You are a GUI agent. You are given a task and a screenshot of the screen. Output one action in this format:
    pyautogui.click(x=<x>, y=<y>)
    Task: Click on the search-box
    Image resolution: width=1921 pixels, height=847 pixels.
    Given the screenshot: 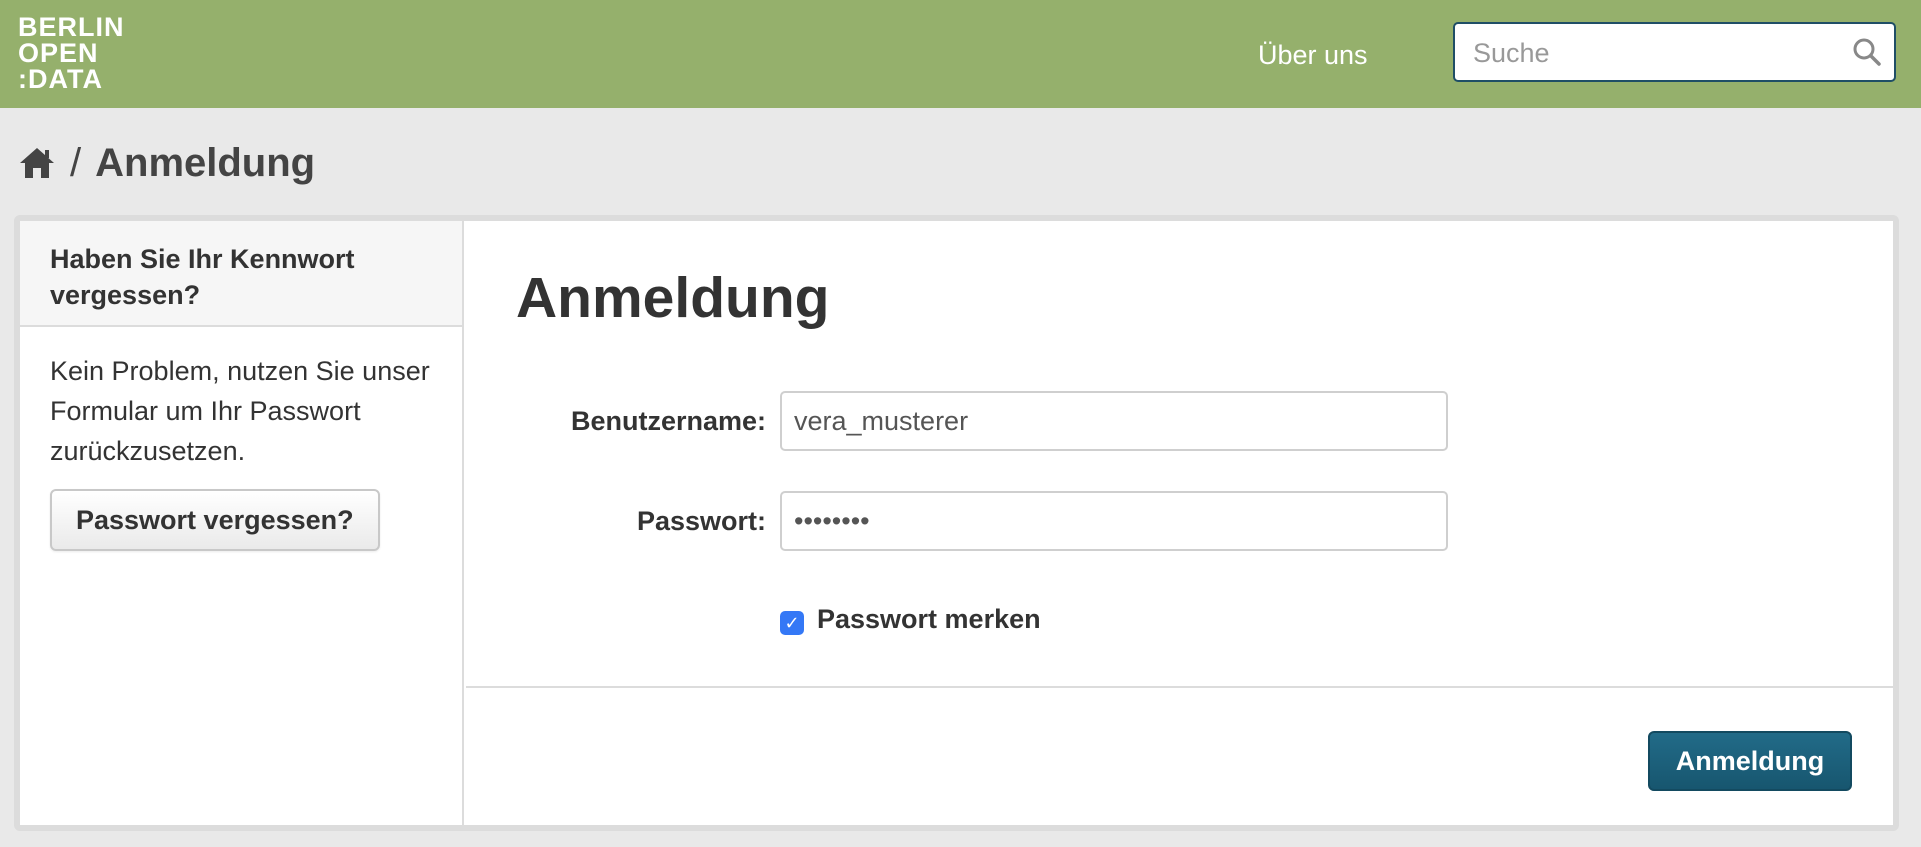 What is the action you would take?
    pyautogui.click(x=1674, y=52)
    